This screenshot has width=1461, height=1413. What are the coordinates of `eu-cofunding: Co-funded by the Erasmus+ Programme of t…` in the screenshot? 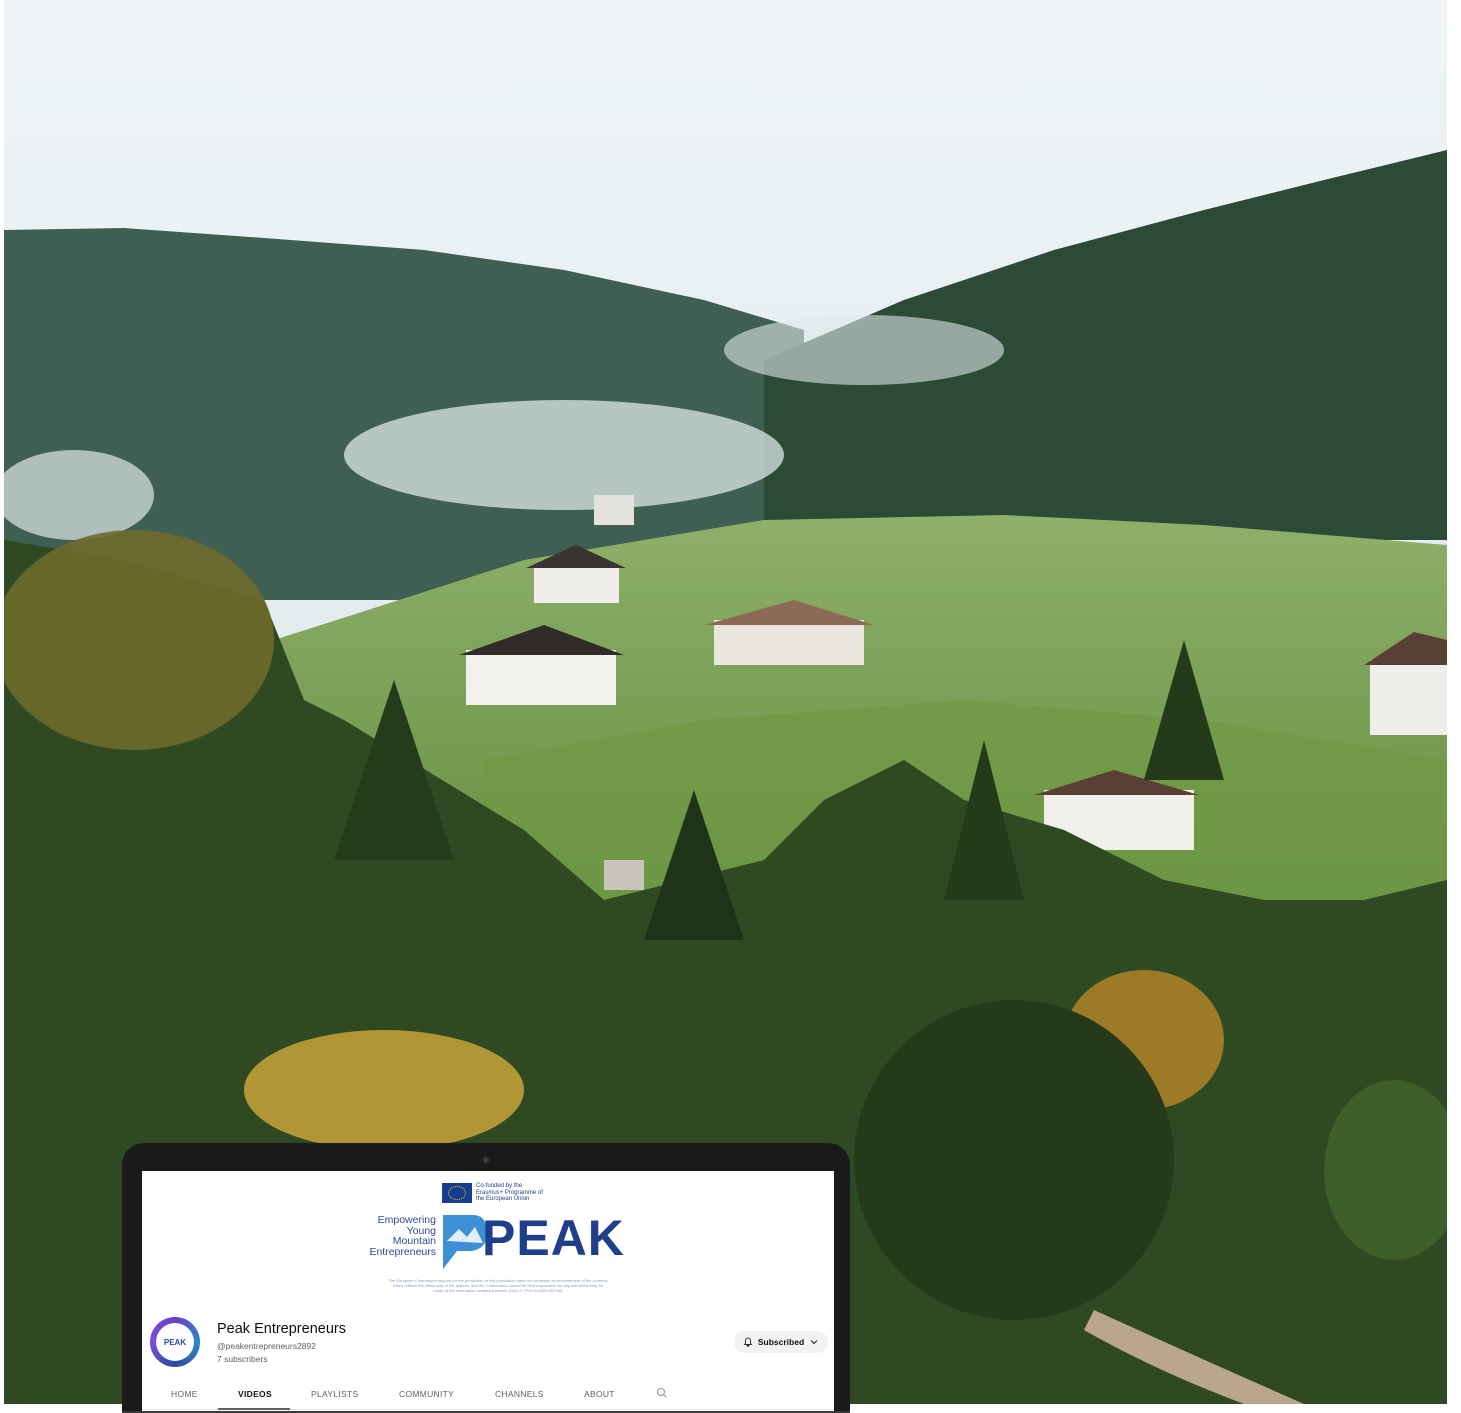 It's located at (494, 1193).